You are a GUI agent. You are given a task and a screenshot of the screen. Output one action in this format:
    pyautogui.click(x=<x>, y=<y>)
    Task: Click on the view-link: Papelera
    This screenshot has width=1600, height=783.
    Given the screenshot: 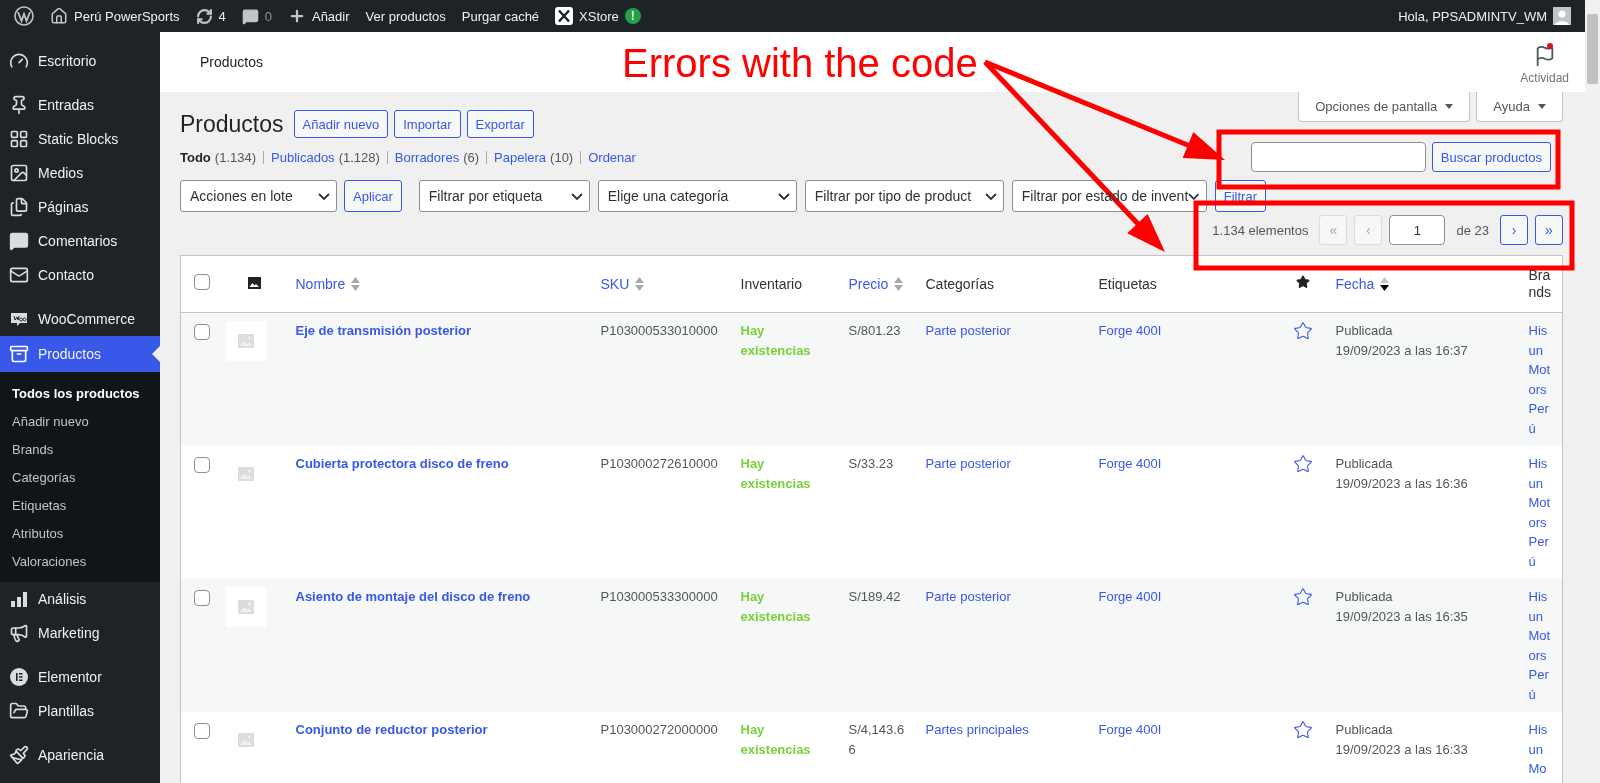 What is the action you would take?
    pyautogui.click(x=520, y=157)
    